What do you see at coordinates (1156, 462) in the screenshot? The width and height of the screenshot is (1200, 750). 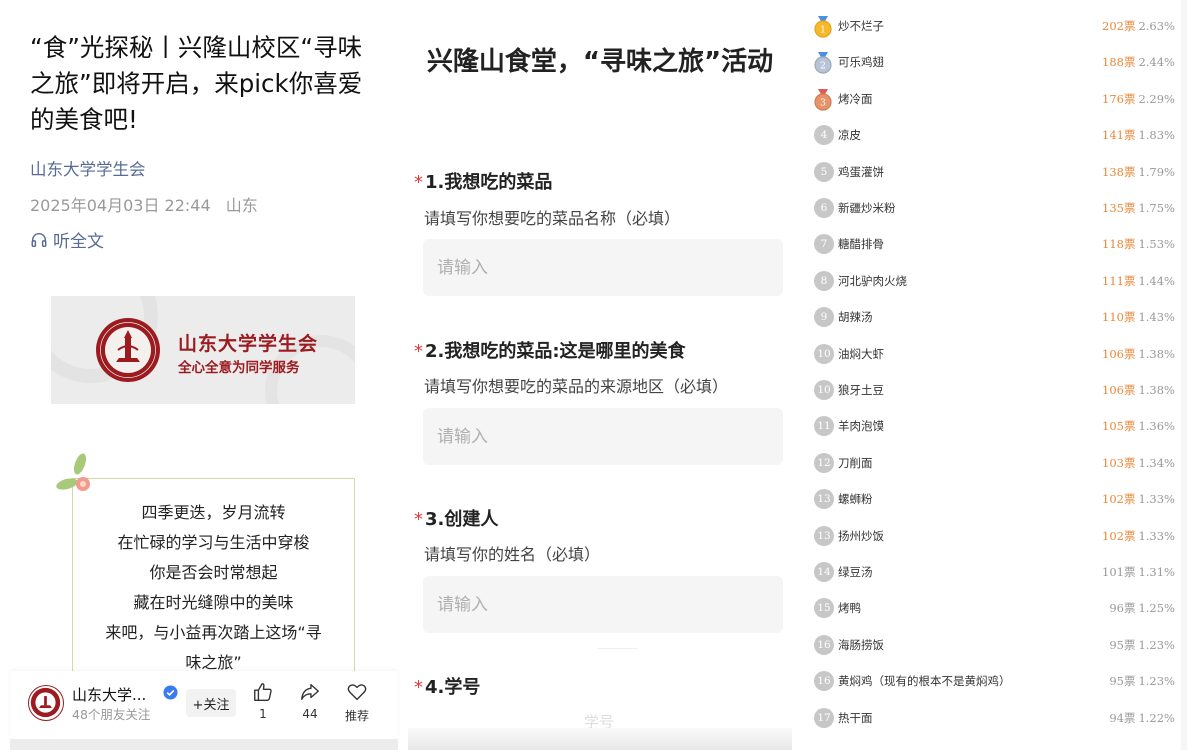 I see `vote-percentage: 1.34%` at bounding box center [1156, 462].